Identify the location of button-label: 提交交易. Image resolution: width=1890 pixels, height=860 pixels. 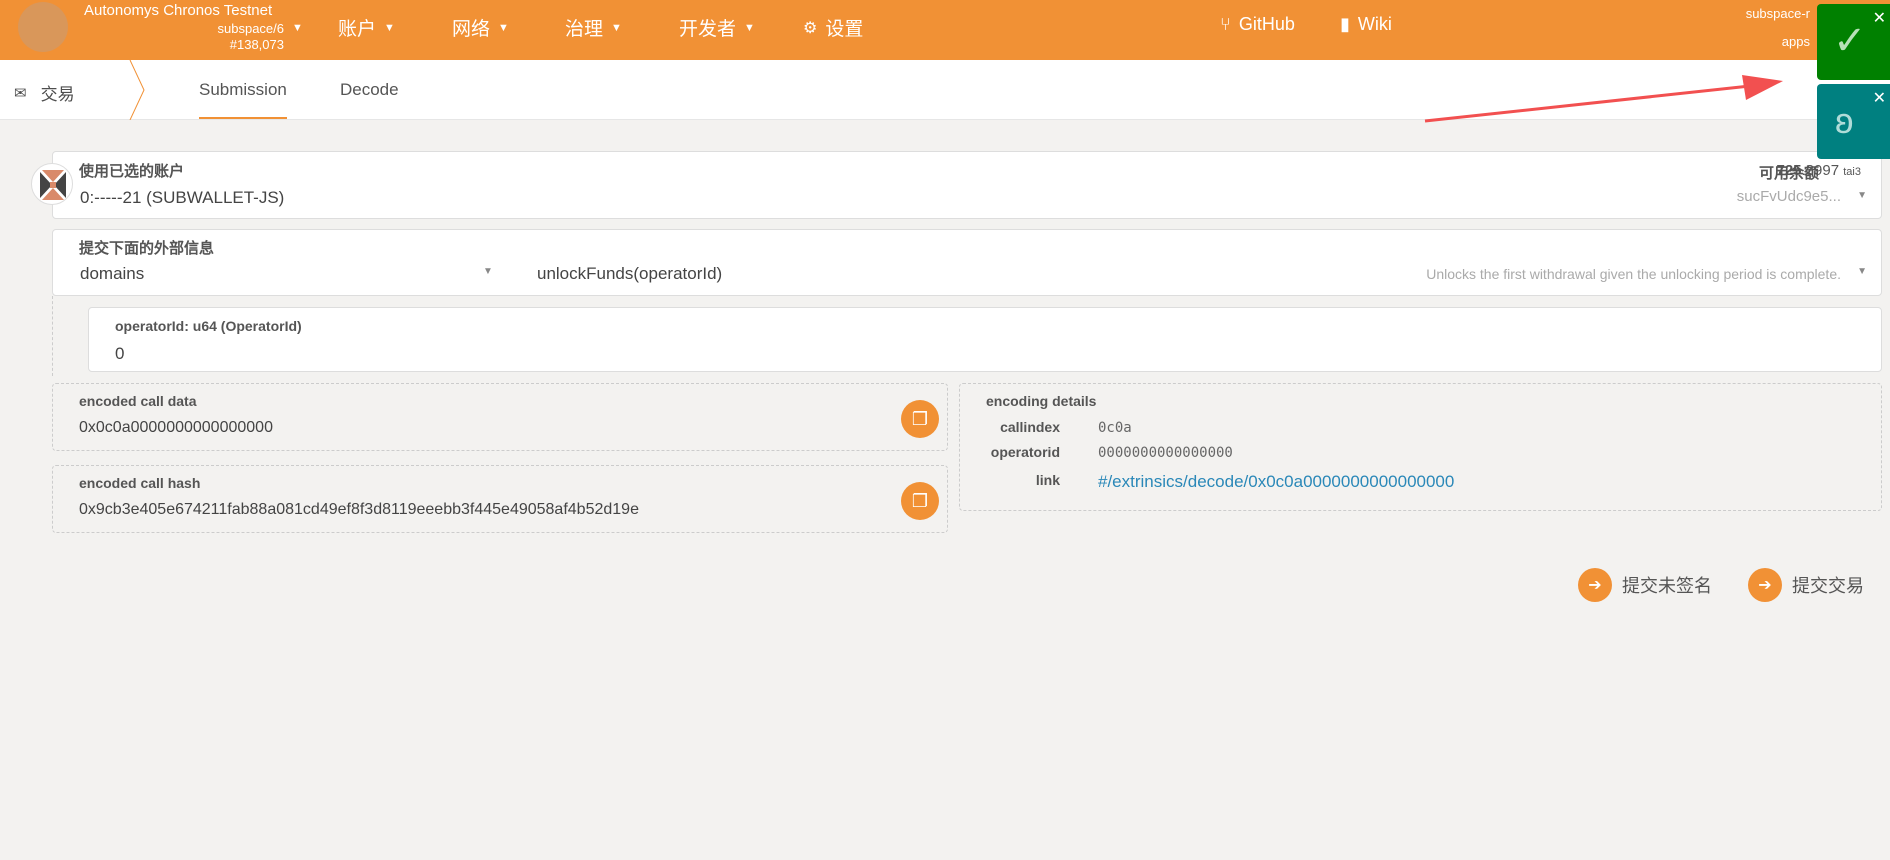
(1828, 586).